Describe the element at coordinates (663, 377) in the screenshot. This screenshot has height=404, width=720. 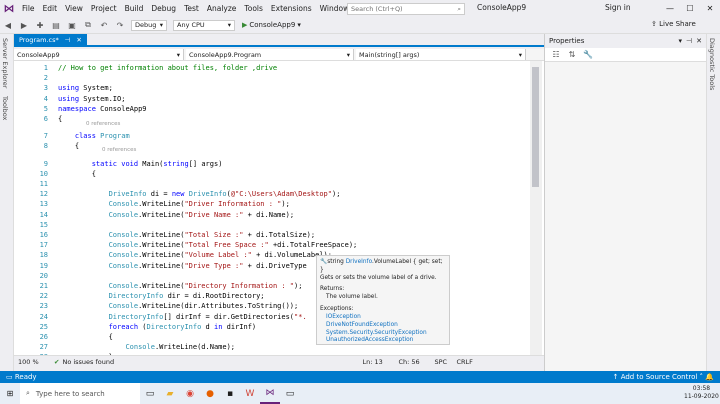
I see `add-to-source-control: ↑ Add to Source Control ˄ 🔔` at that location.